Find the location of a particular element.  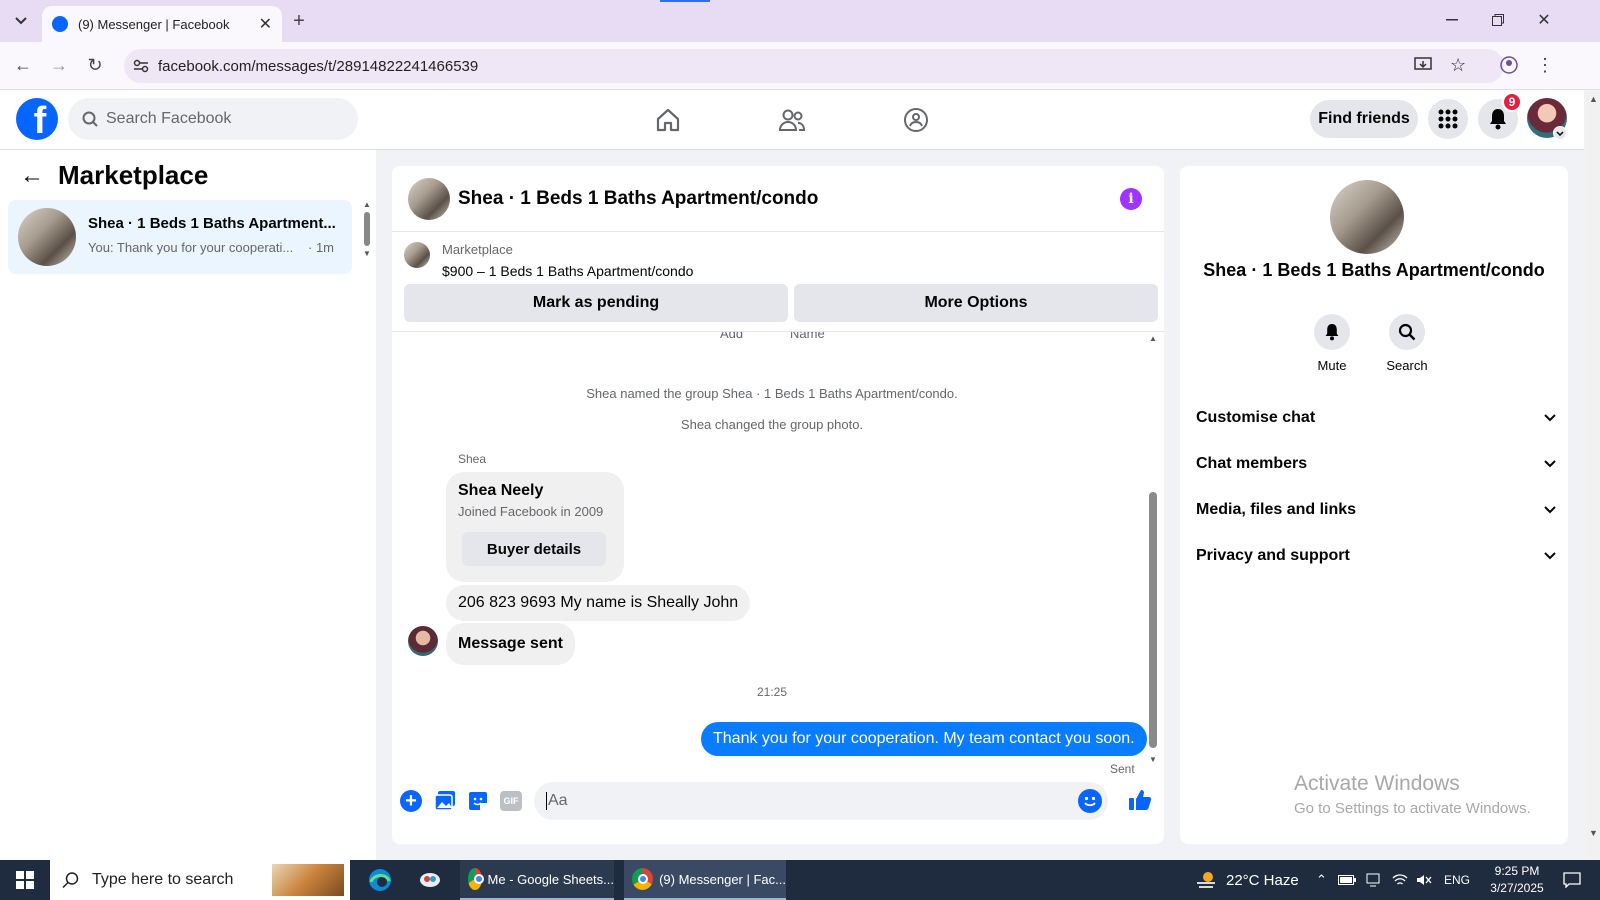

media-files-links-section: Media, files and links is located at coordinates (1376, 510).